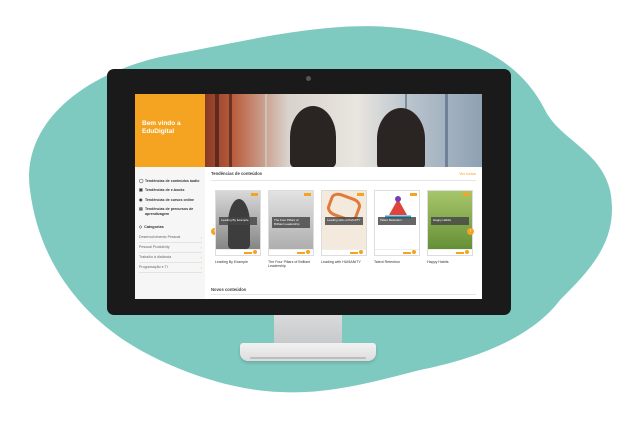 This screenshot has height=424, width=618. What do you see at coordinates (308, 329) in the screenshot?
I see `monitor-neck` at bounding box center [308, 329].